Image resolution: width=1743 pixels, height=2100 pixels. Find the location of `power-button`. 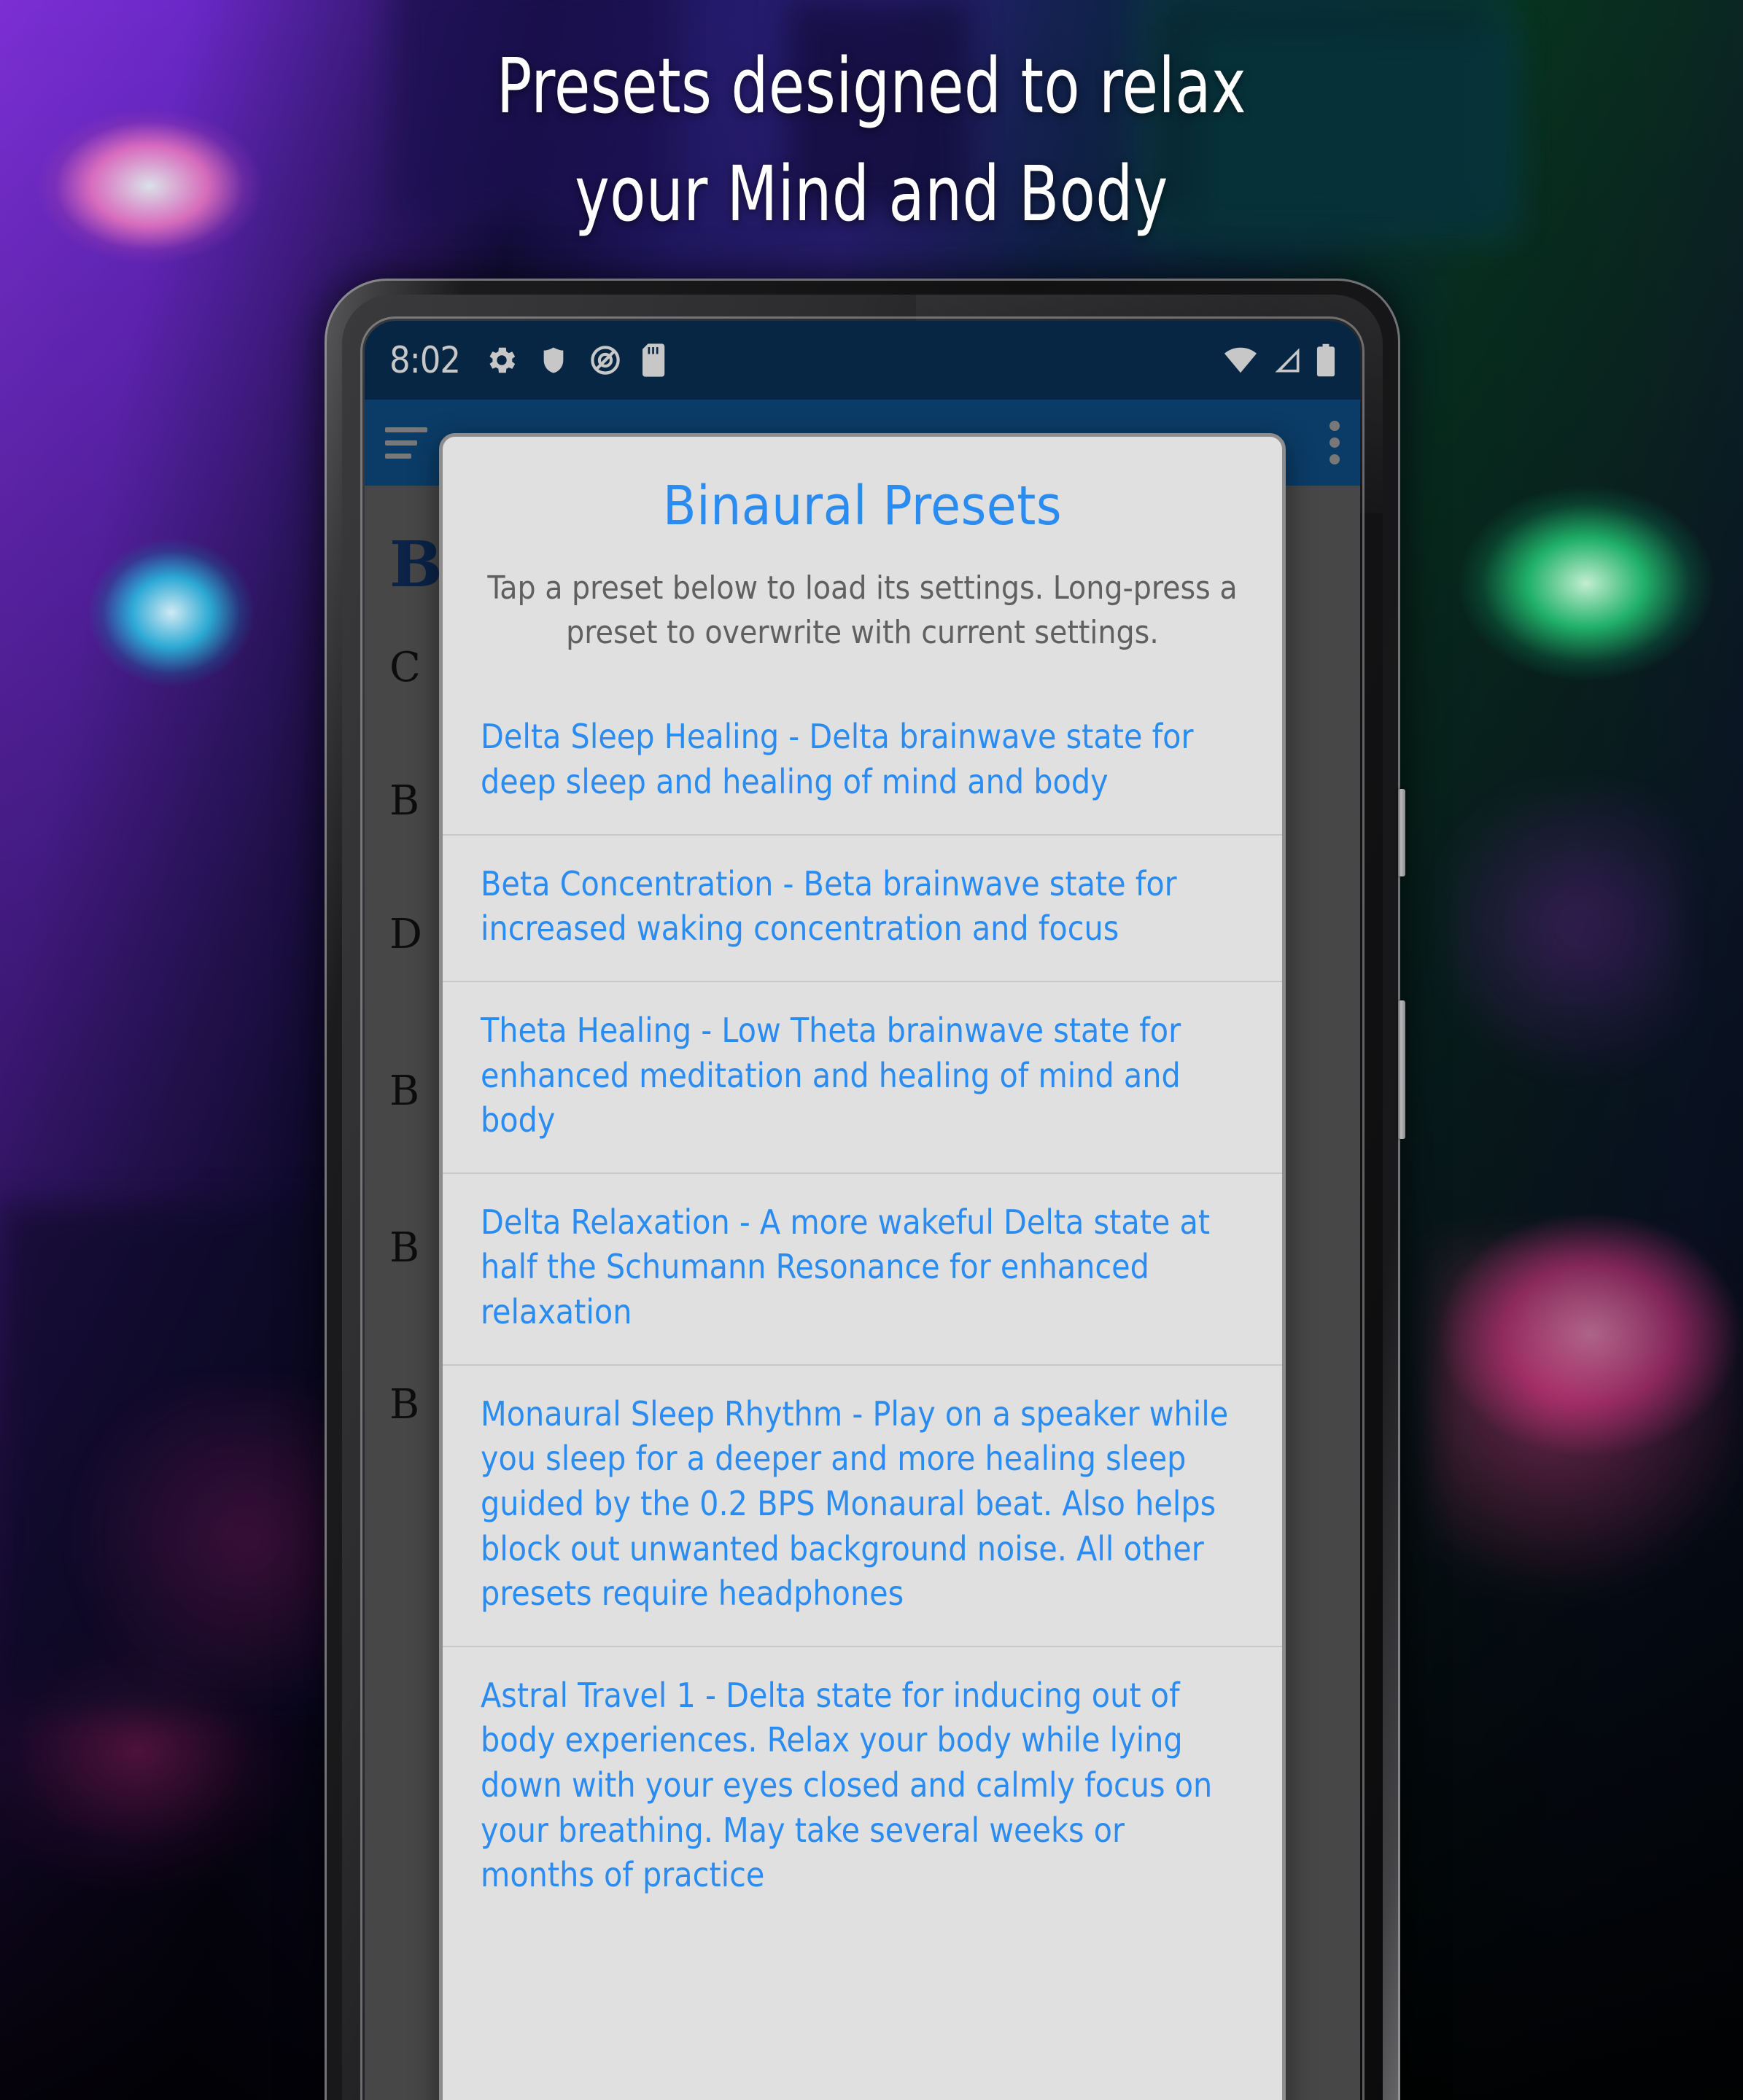

power-button is located at coordinates (1401, 832).